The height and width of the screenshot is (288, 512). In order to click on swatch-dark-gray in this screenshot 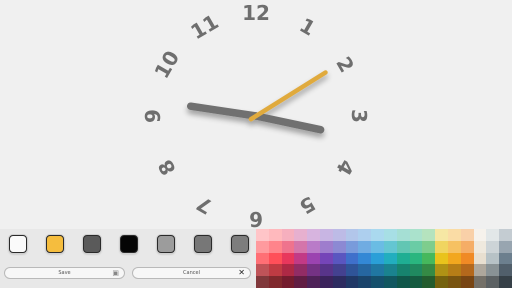, I will do `click(92, 244)`.